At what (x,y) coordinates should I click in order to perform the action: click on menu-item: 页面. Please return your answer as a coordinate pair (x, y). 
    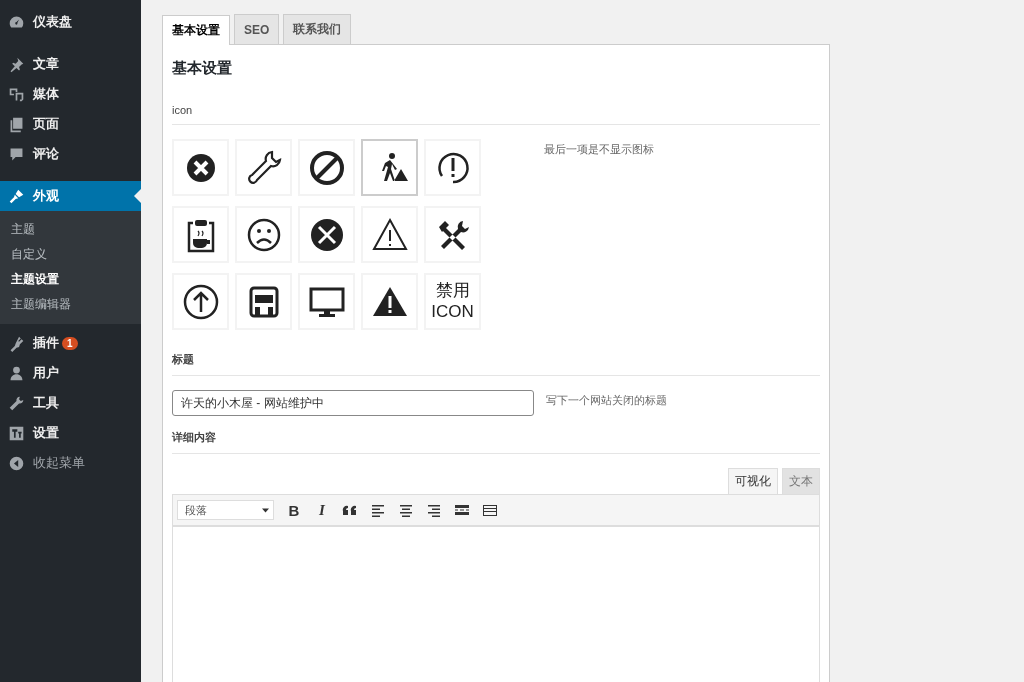
    Looking at the image, I should click on (70, 124).